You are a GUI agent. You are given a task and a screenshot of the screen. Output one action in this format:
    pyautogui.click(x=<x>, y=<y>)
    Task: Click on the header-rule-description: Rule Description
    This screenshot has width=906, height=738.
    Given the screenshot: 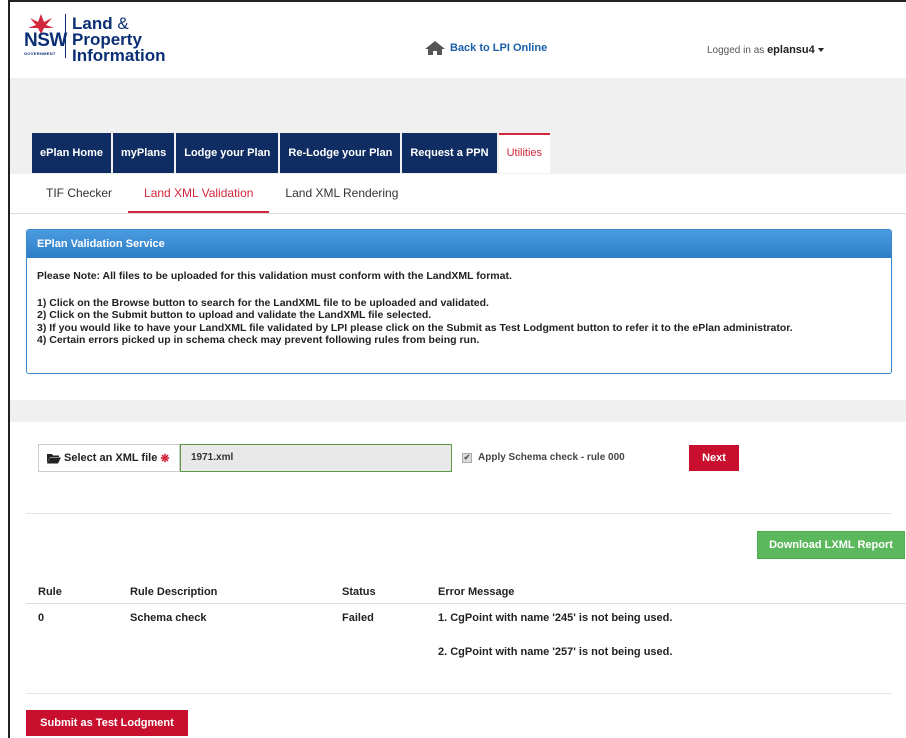 What is the action you would take?
    pyautogui.click(x=174, y=592)
    